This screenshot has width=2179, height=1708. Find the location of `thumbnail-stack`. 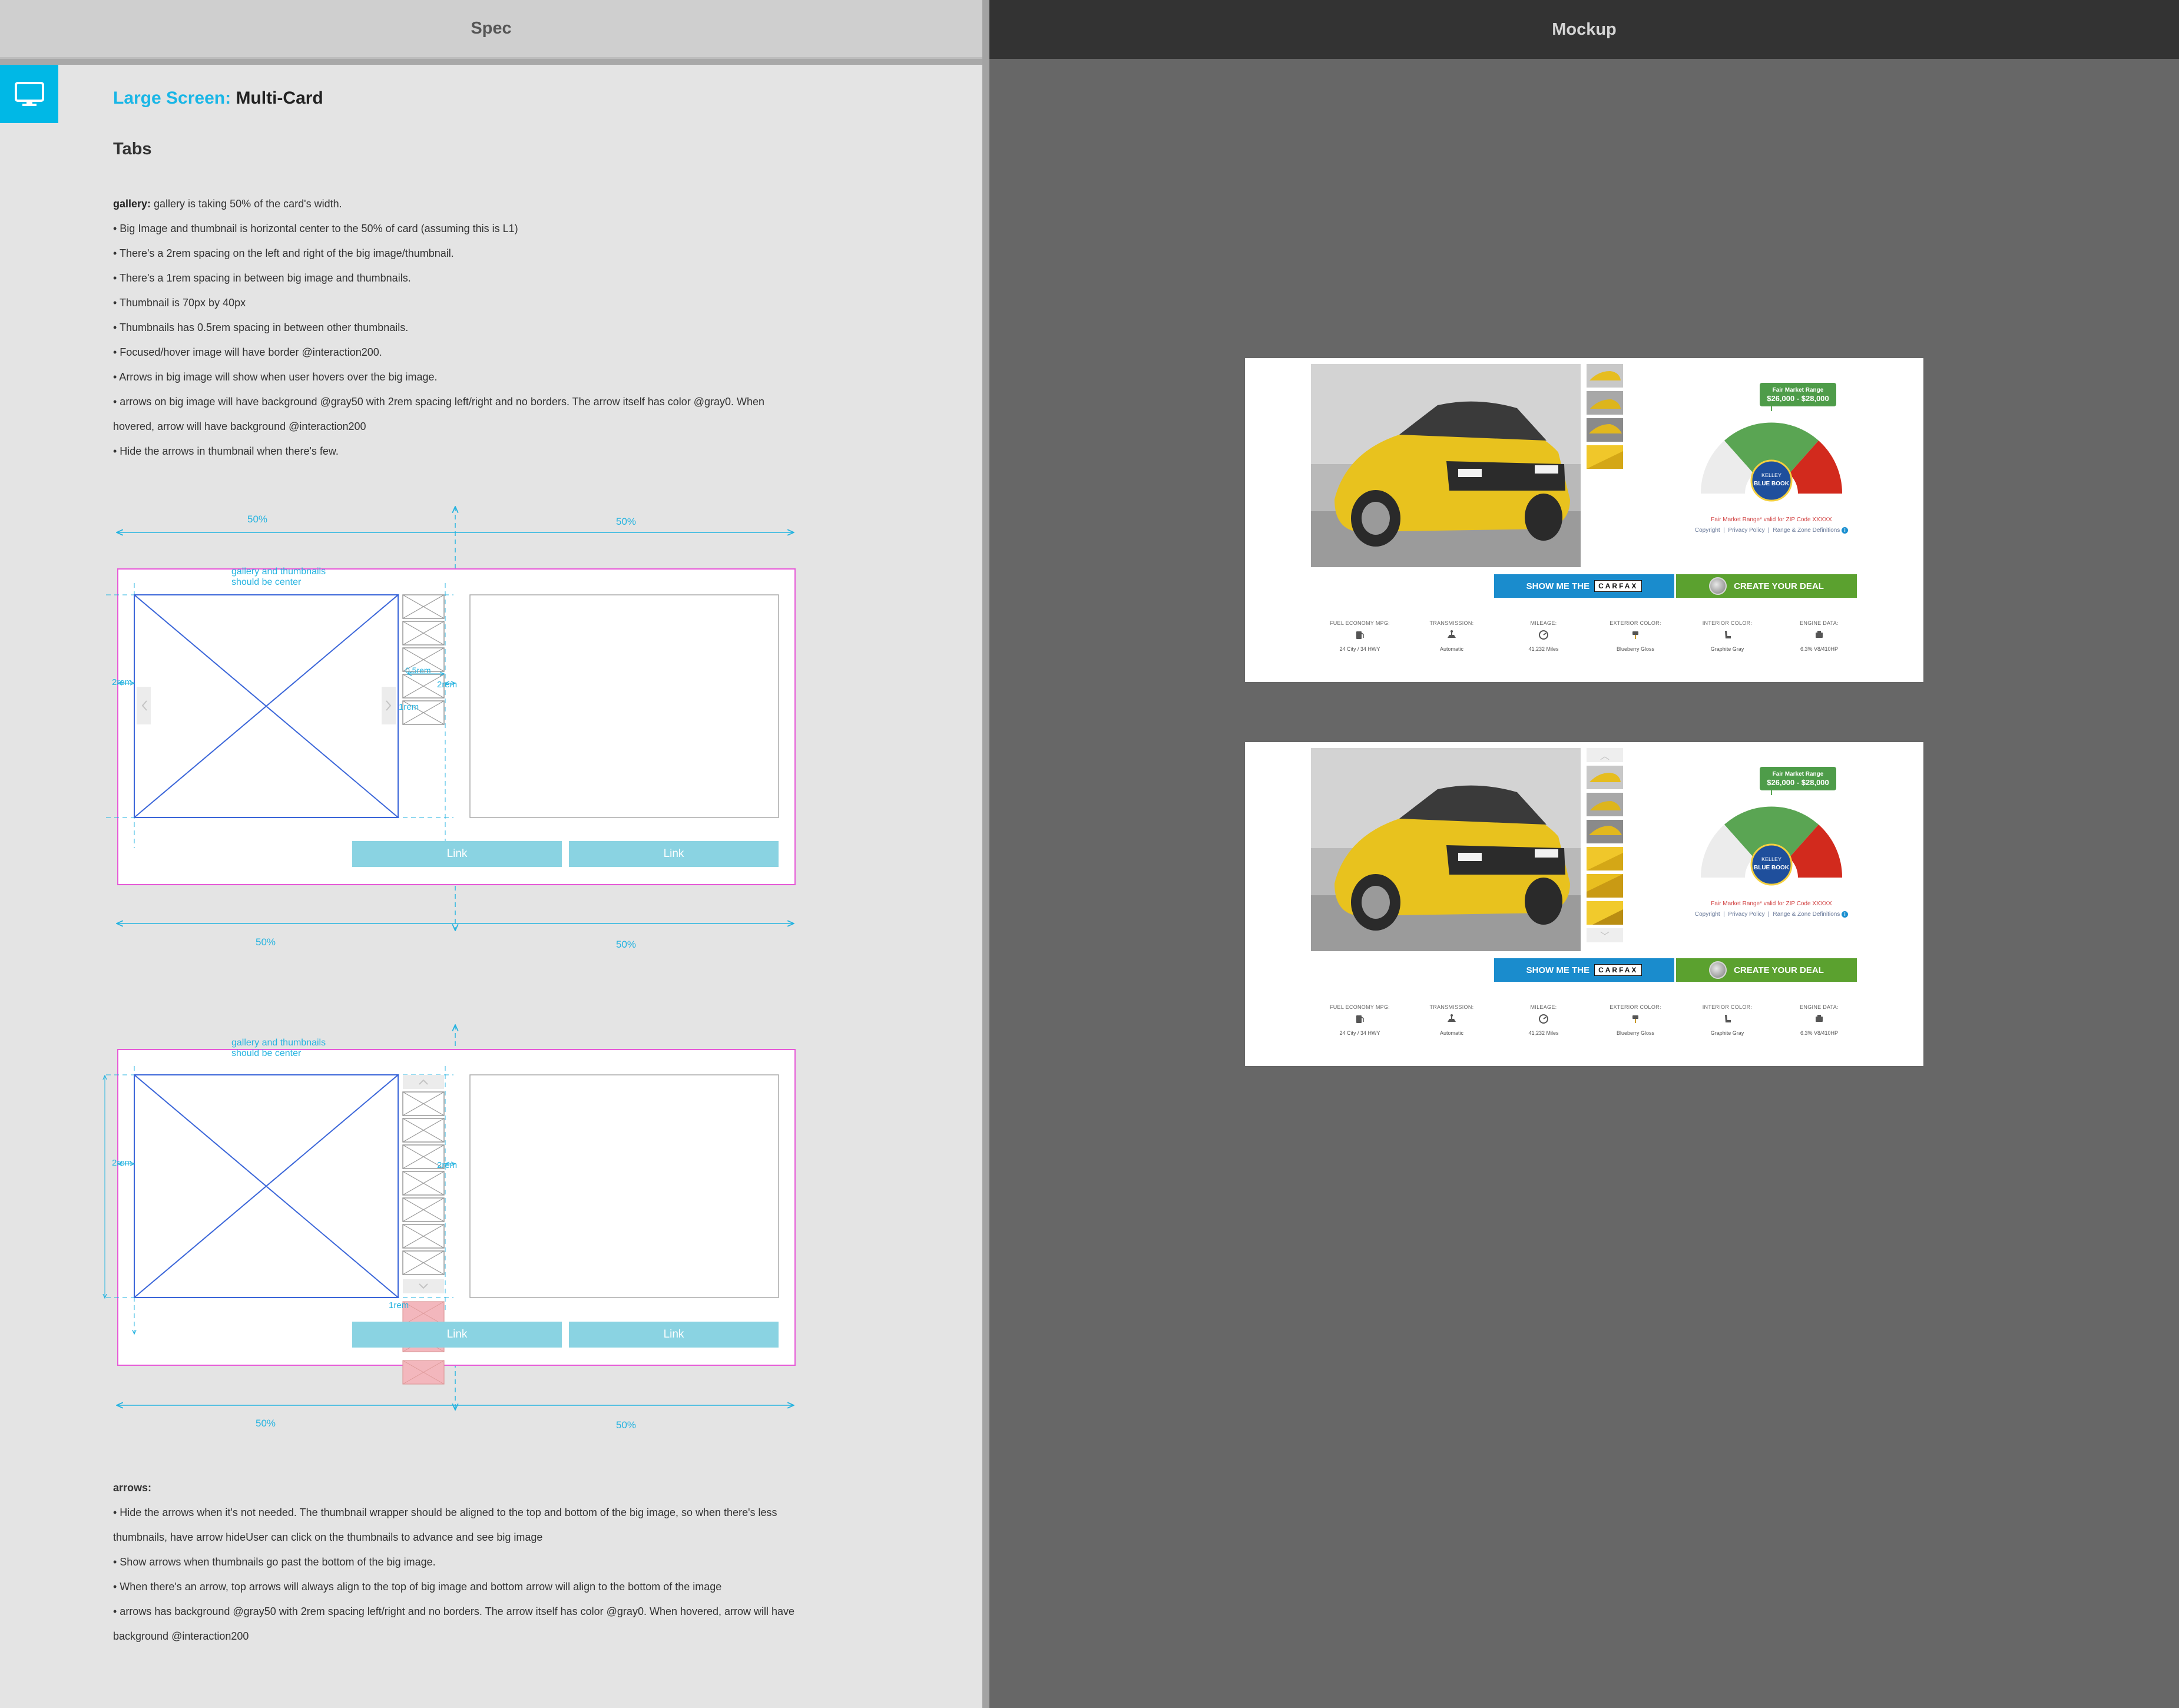

thumbnail-stack is located at coordinates (423, 1183).